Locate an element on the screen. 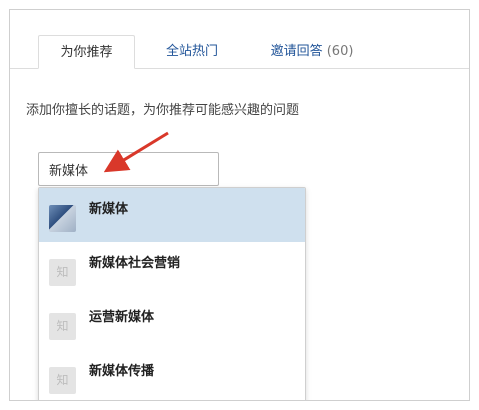  suggestion-item: 知 新媒体社会营销 is located at coordinates (172, 269).